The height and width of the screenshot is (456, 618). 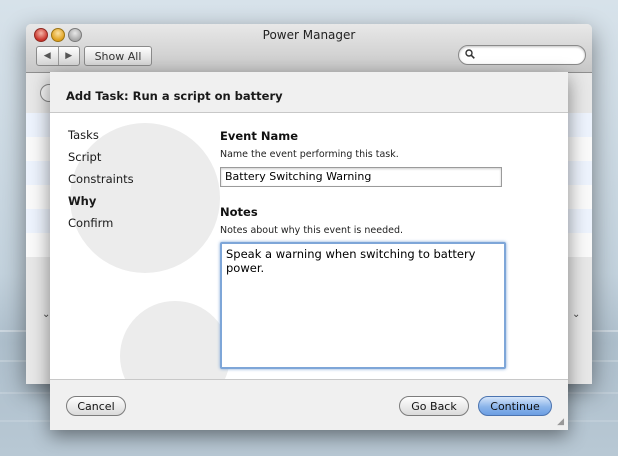 What do you see at coordinates (91, 223) in the screenshot?
I see `step-confirm: Confirm` at bounding box center [91, 223].